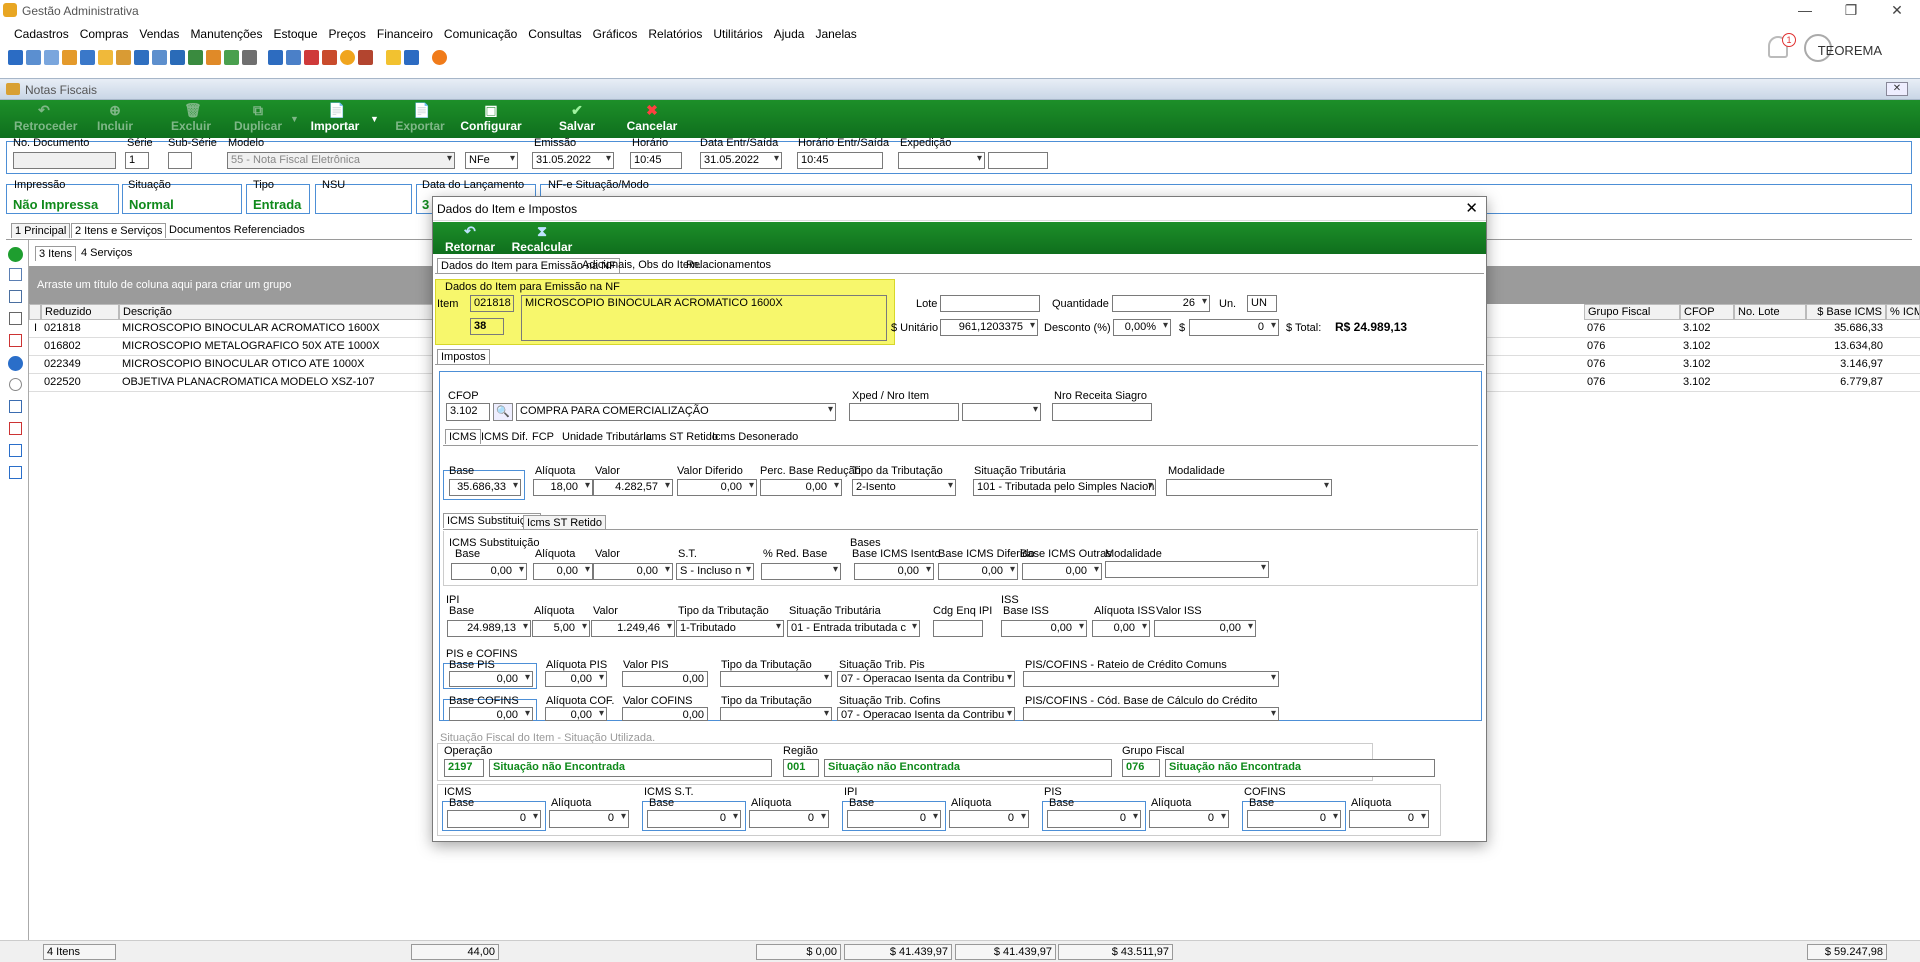 This screenshot has height=962, width=1920. I want to click on pis-tipo-select, so click(776, 679).